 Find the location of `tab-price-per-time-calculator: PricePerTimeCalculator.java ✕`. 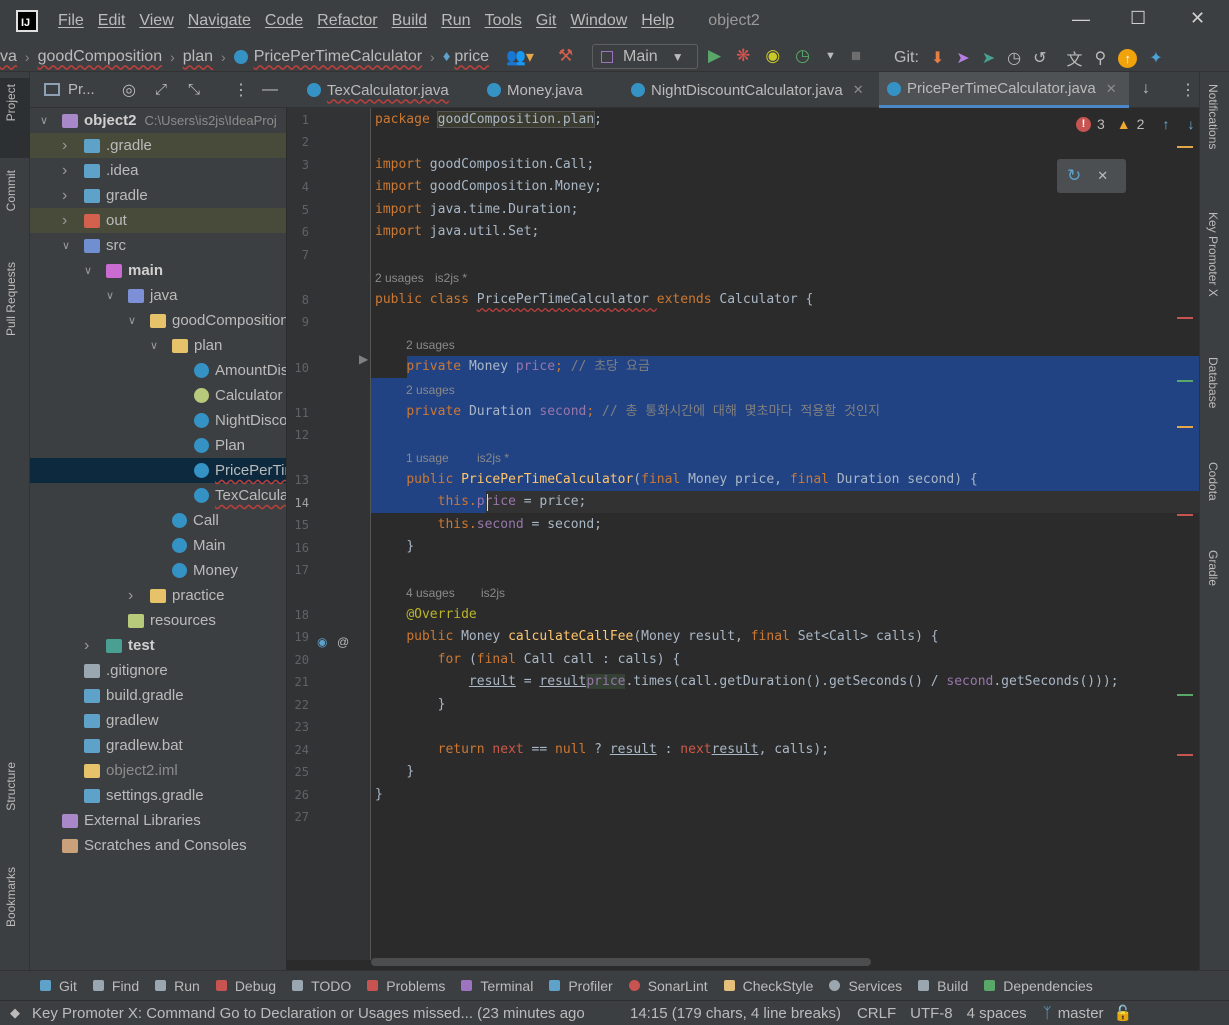

tab-price-per-time-calculator: PricePerTimeCalculator.java ✕ is located at coordinates (1004, 90).